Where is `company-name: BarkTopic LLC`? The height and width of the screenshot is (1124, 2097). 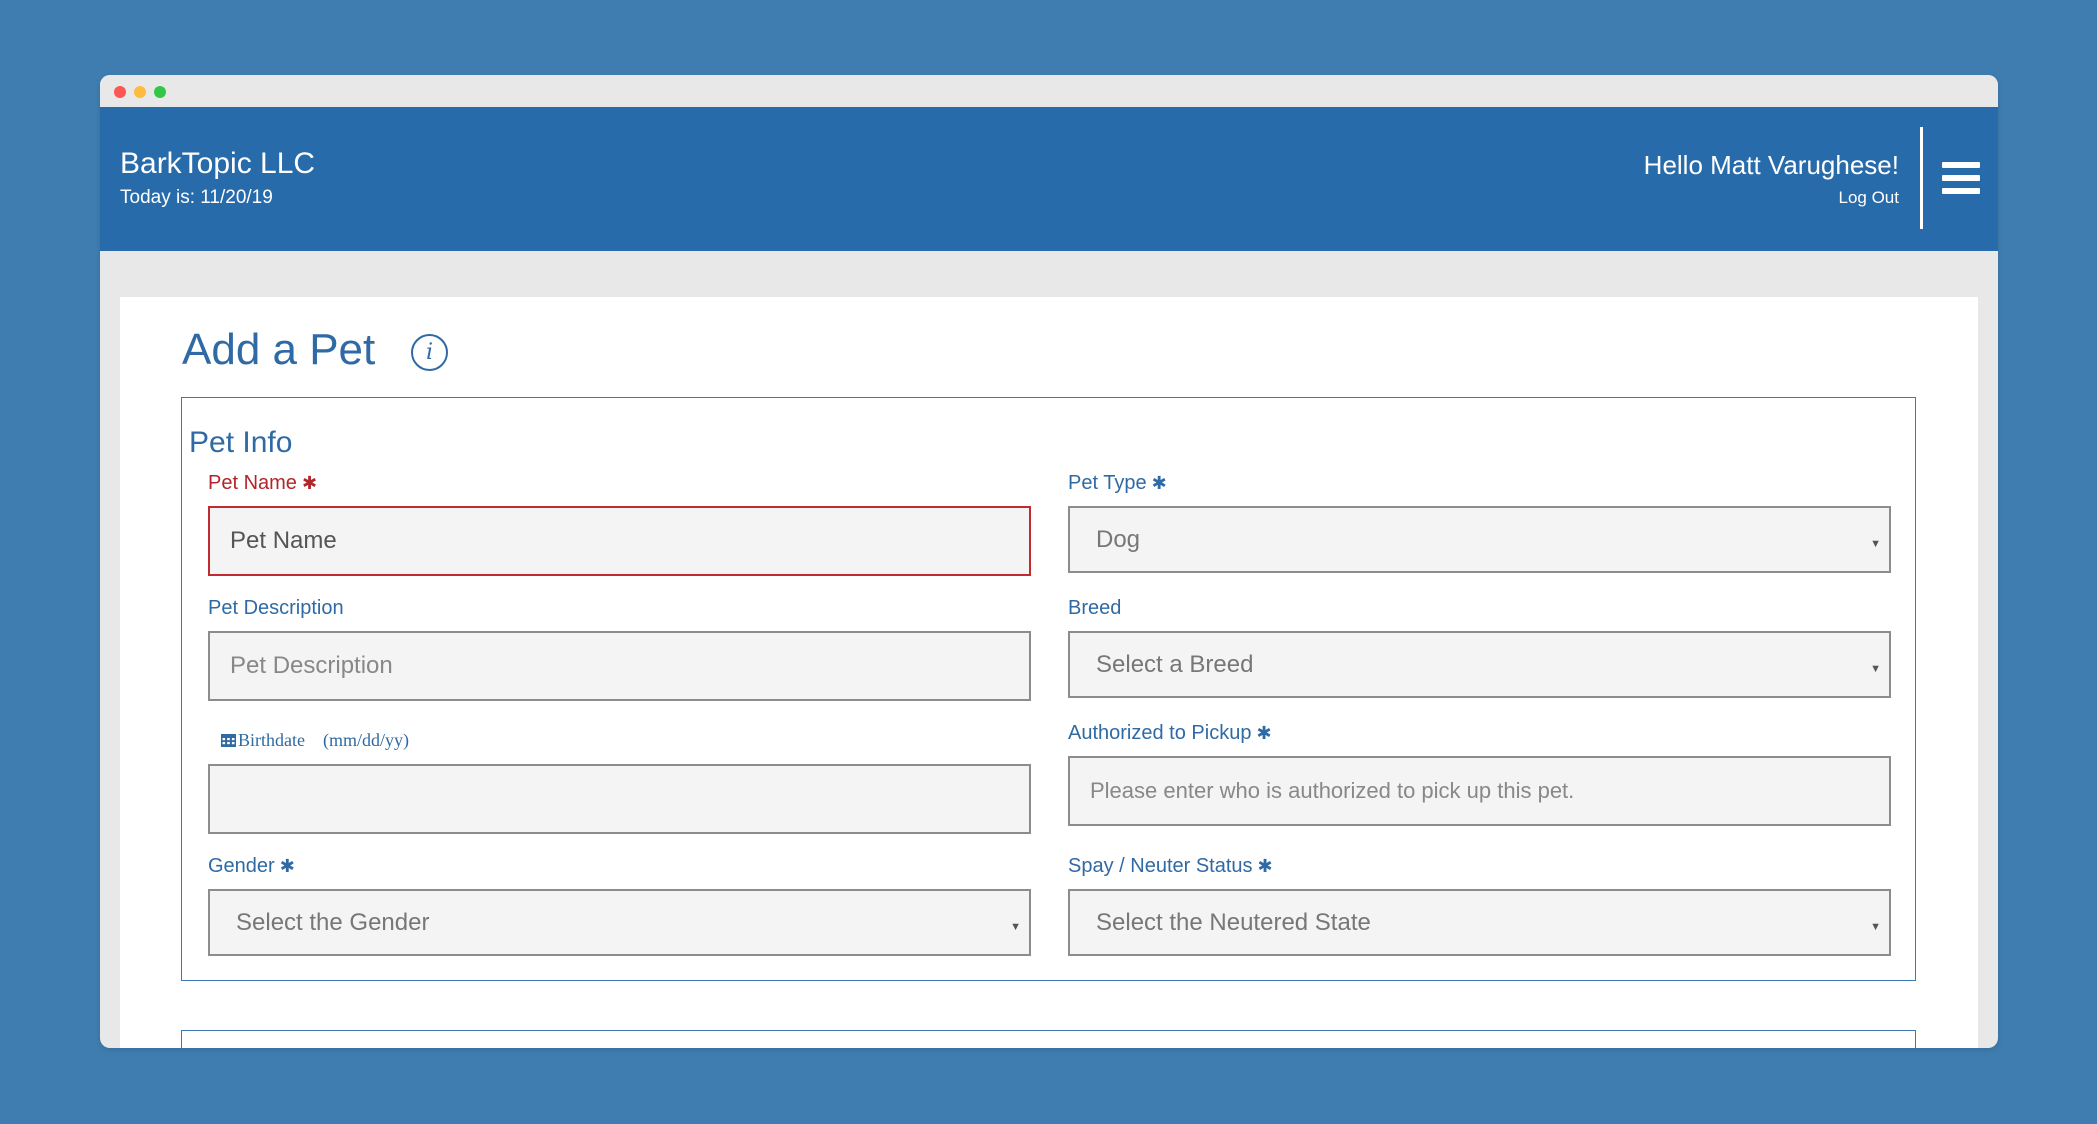
company-name: BarkTopic LLC is located at coordinates (218, 163).